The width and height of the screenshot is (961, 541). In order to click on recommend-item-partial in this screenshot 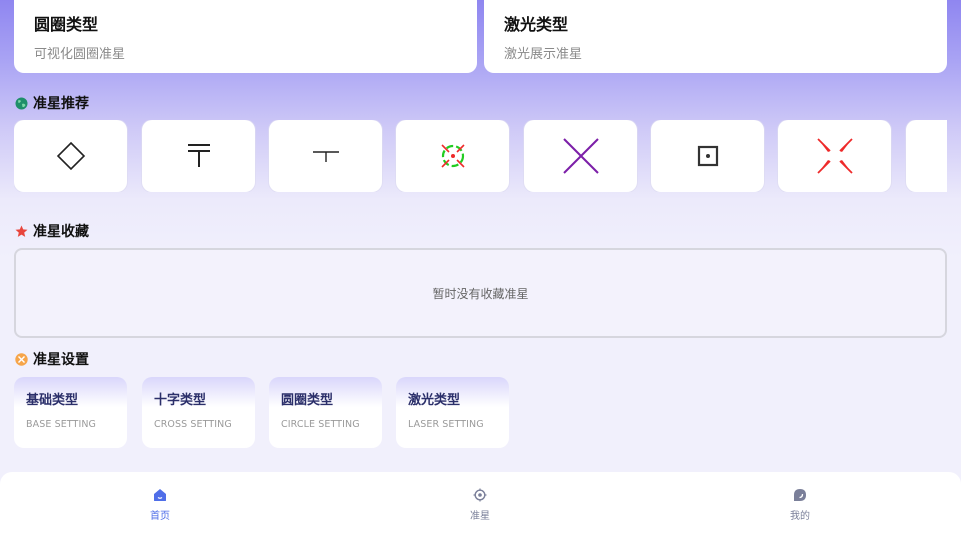, I will do `click(926, 156)`.